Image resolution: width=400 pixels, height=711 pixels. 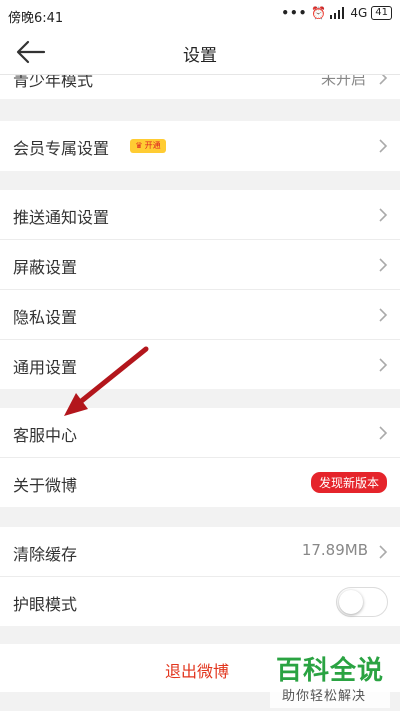 What do you see at coordinates (200, 87) in the screenshot?
I see `settings-row-teen-mode: 青少年模式 未开启` at bounding box center [200, 87].